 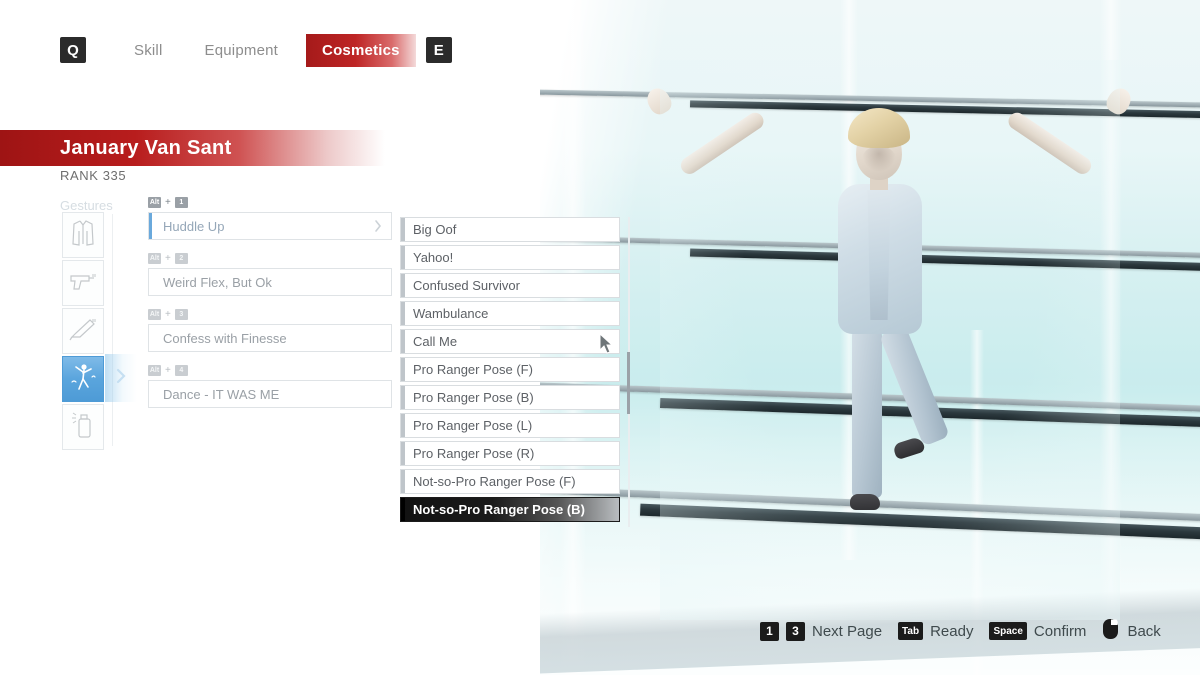 I want to click on item-label: Big Oof, so click(x=435, y=229).